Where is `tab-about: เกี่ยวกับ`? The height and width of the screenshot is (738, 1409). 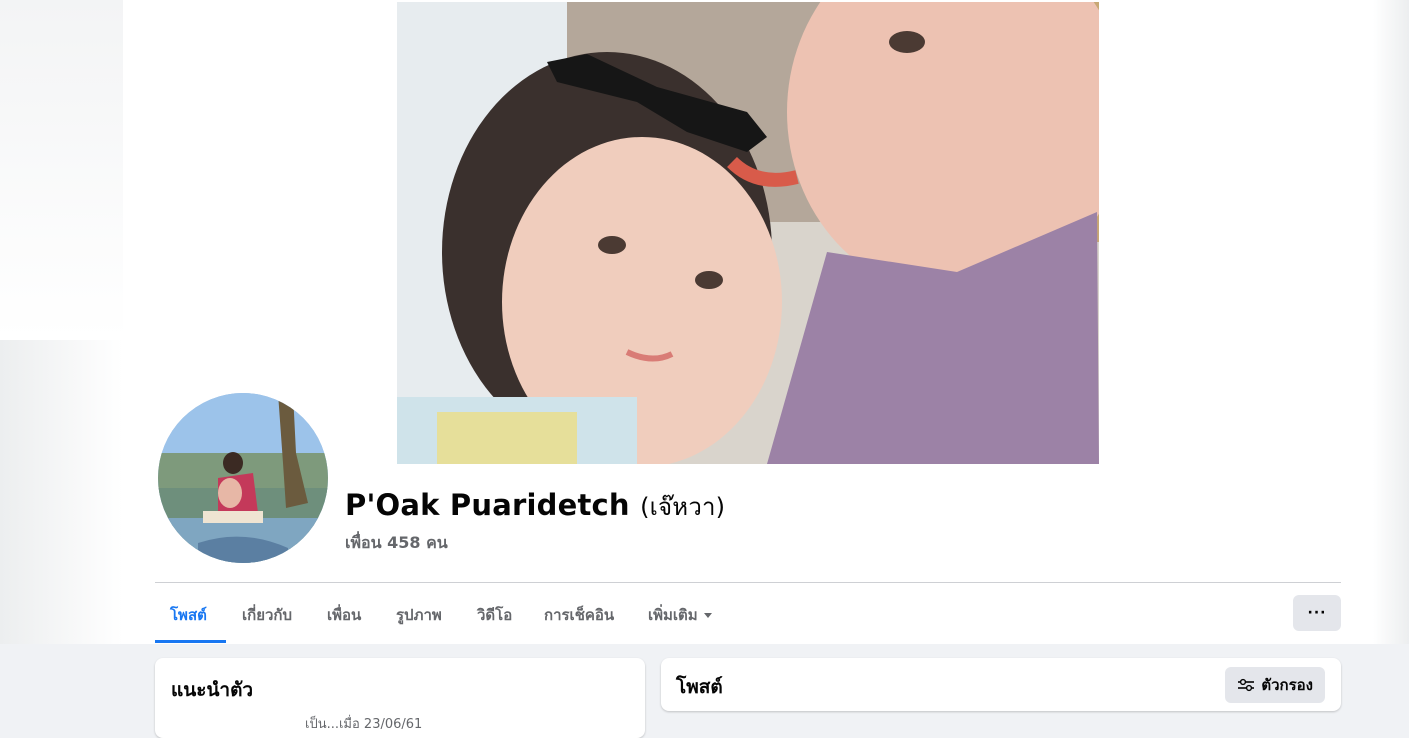 tab-about: เกี่ยวกับ is located at coordinates (267, 615).